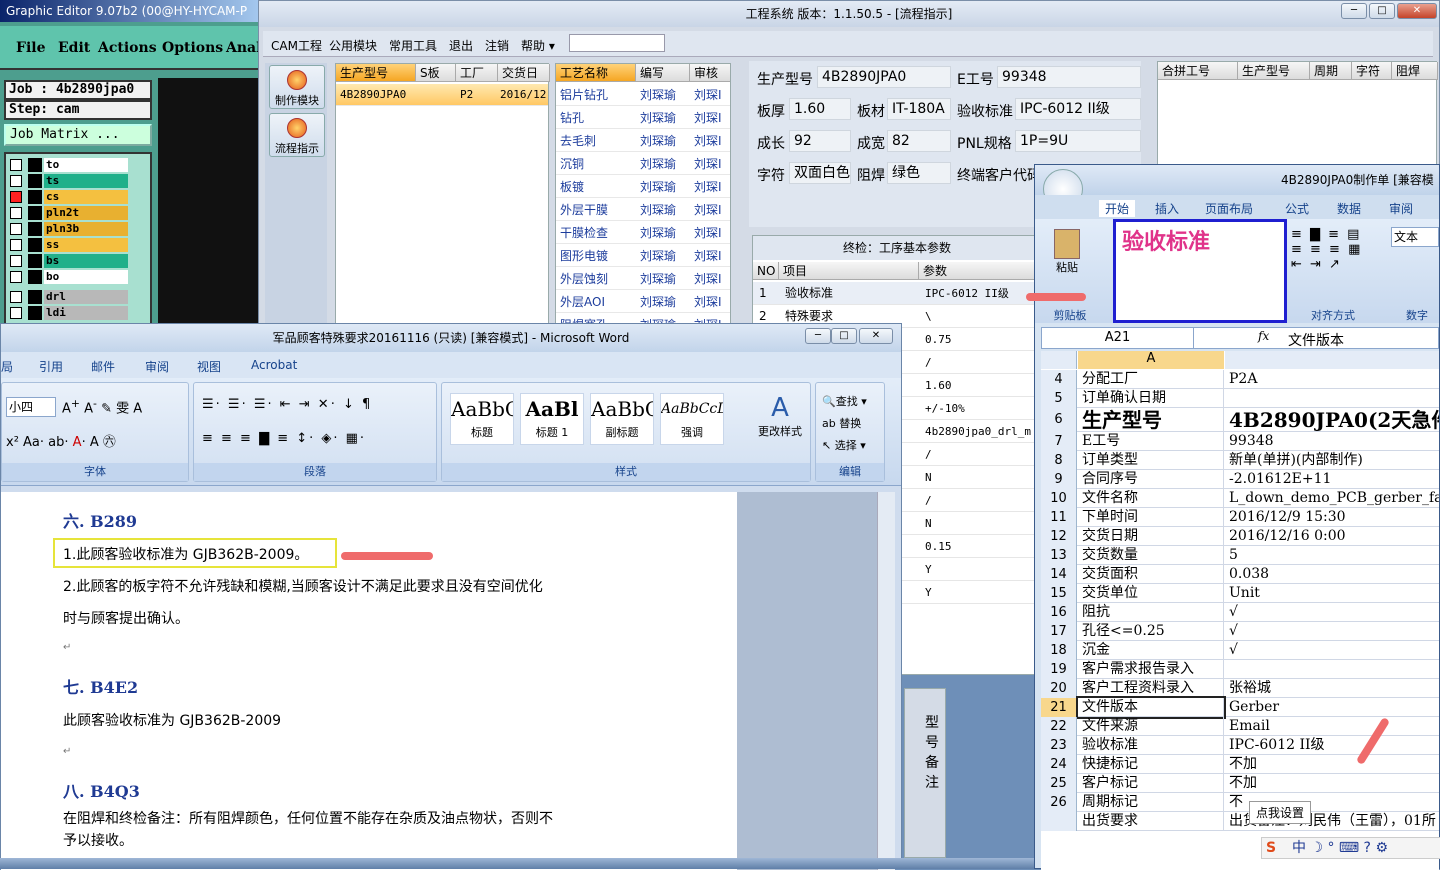  I want to click on column-header-b, so click(1332, 360).